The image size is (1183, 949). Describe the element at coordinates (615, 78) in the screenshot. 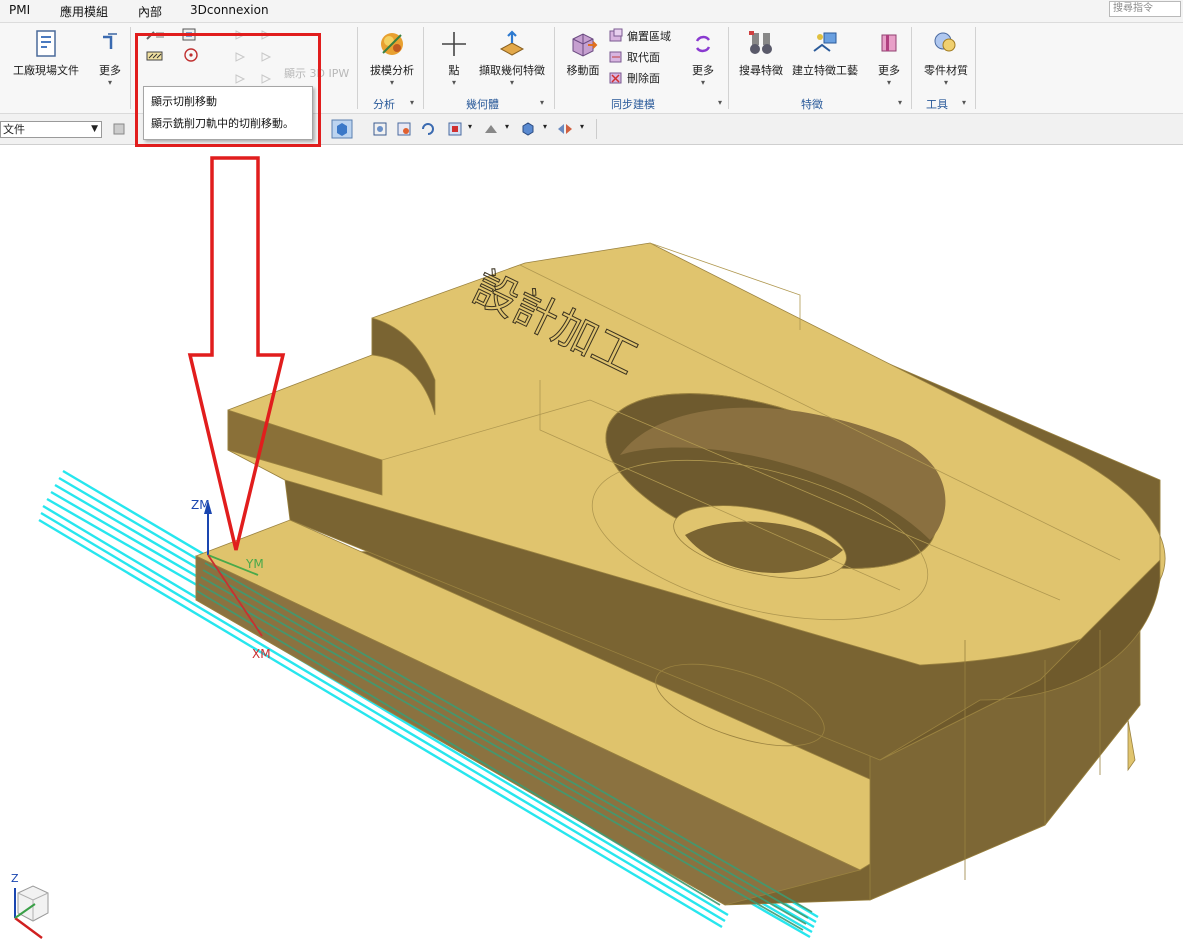

I see `delete-face-icon` at that location.